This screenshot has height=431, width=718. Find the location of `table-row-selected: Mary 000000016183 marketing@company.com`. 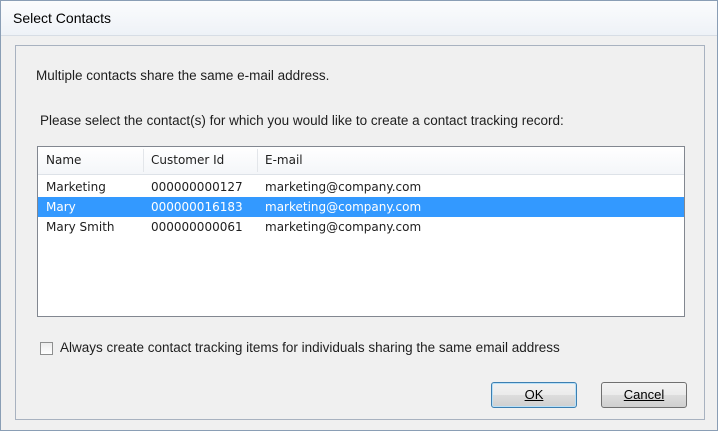

table-row-selected: Mary 000000016183 marketing@company.com is located at coordinates (361, 207).